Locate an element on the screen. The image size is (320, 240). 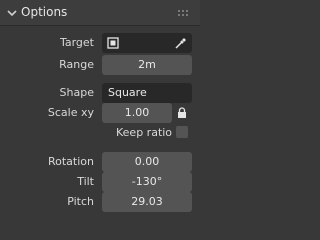
eyedropper-icon is located at coordinates (181, 43).